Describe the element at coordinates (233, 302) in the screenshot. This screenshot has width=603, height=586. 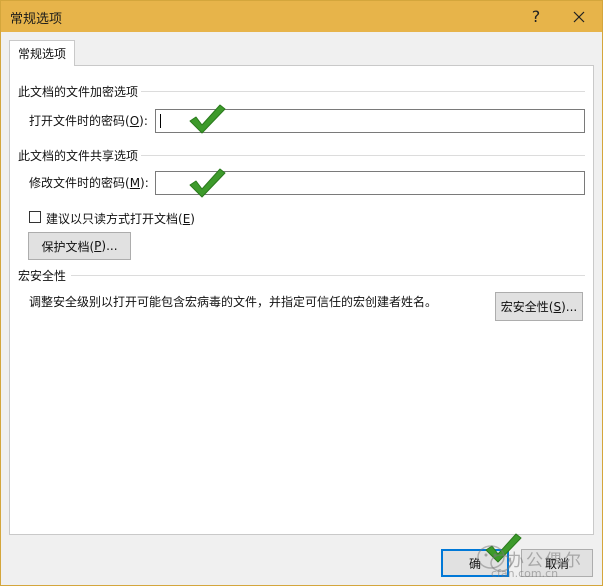
I see `macro-description: 调整安全级别以打开可能包含宏病毒的文件，并指定可信任的宏创建者姓名。` at that location.